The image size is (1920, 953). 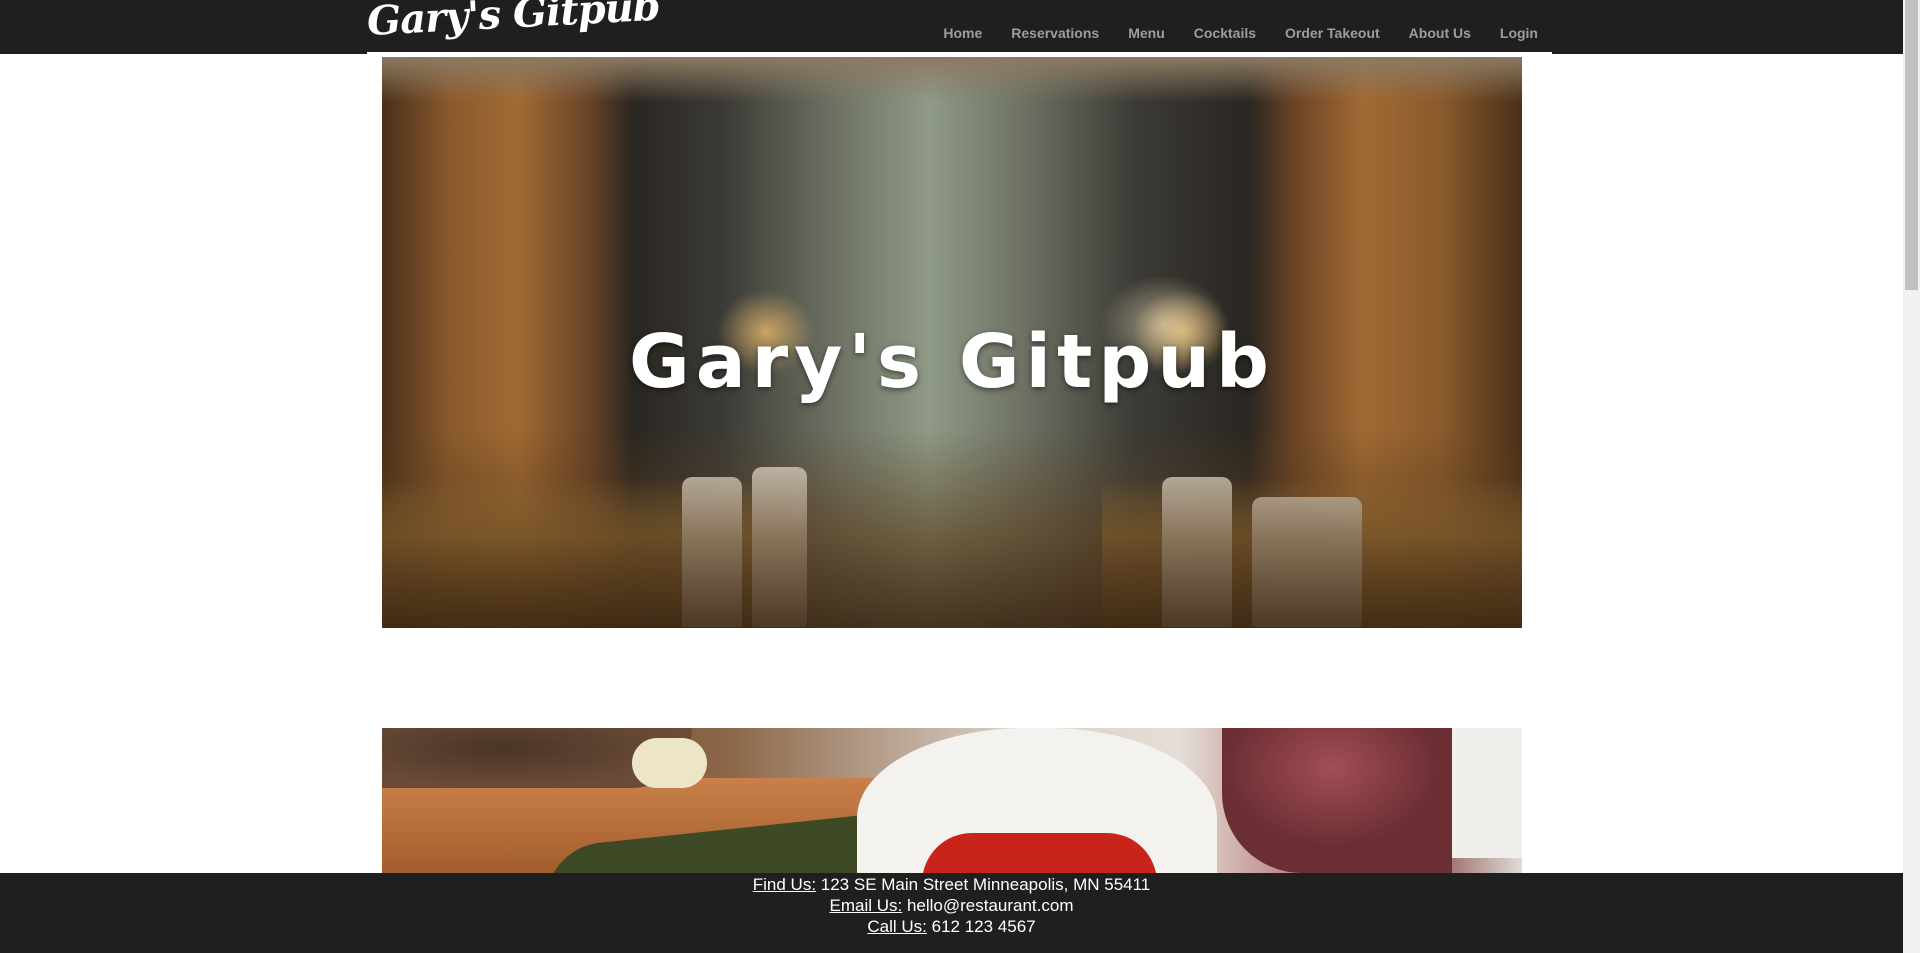 What do you see at coordinates (1911, 145) in the screenshot?
I see `scrollbar-thumb` at bounding box center [1911, 145].